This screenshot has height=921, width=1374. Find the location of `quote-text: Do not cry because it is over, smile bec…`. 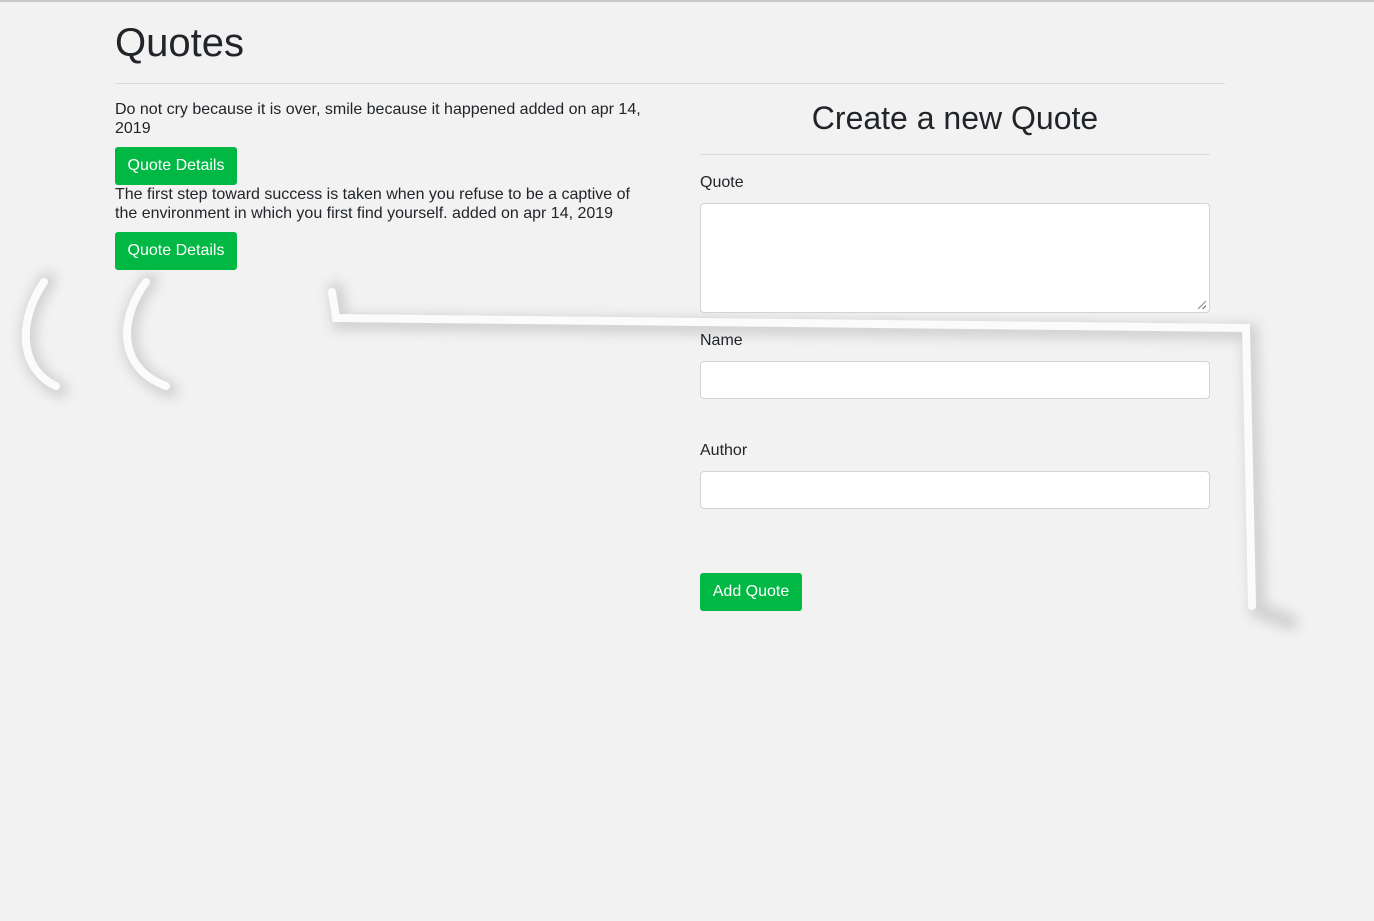

quote-text: Do not cry because it is over, smile bec… is located at coordinates (378, 119).